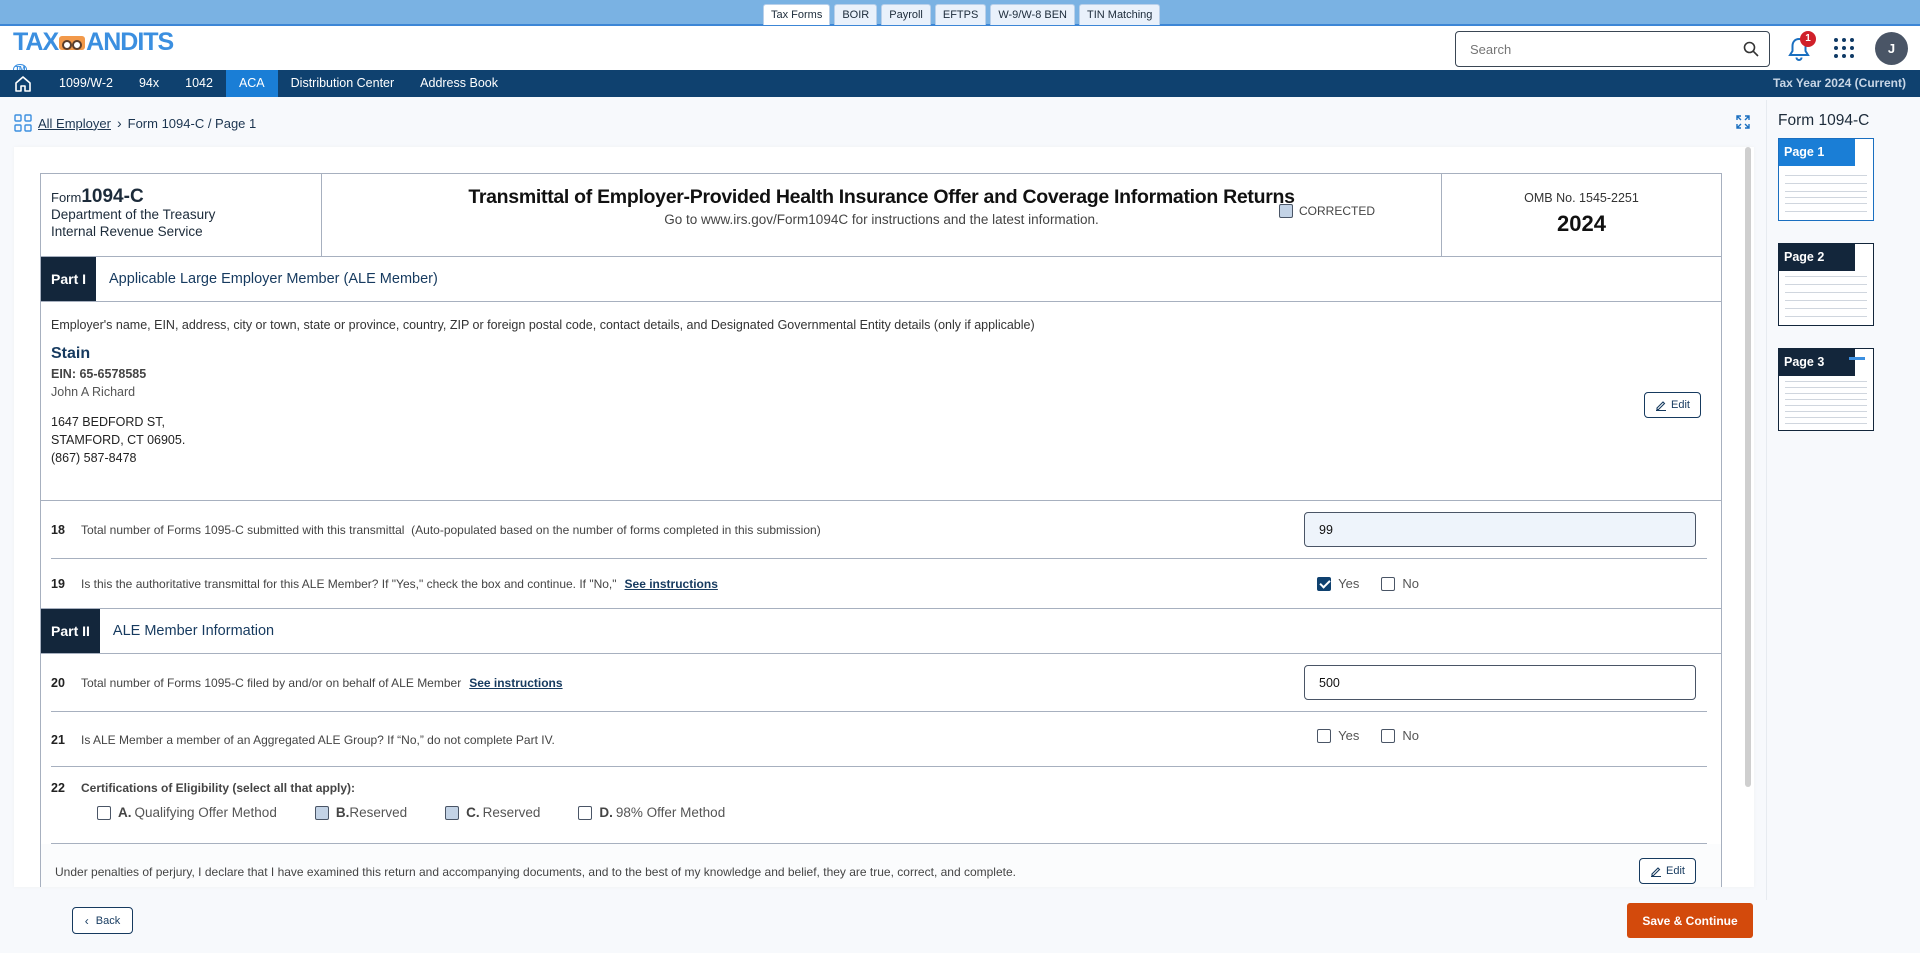 The image size is (1920, 953). Describe the element at coordinates (93, 392) in the screenshot. I see `employer-contact: John A Richard` at that location.